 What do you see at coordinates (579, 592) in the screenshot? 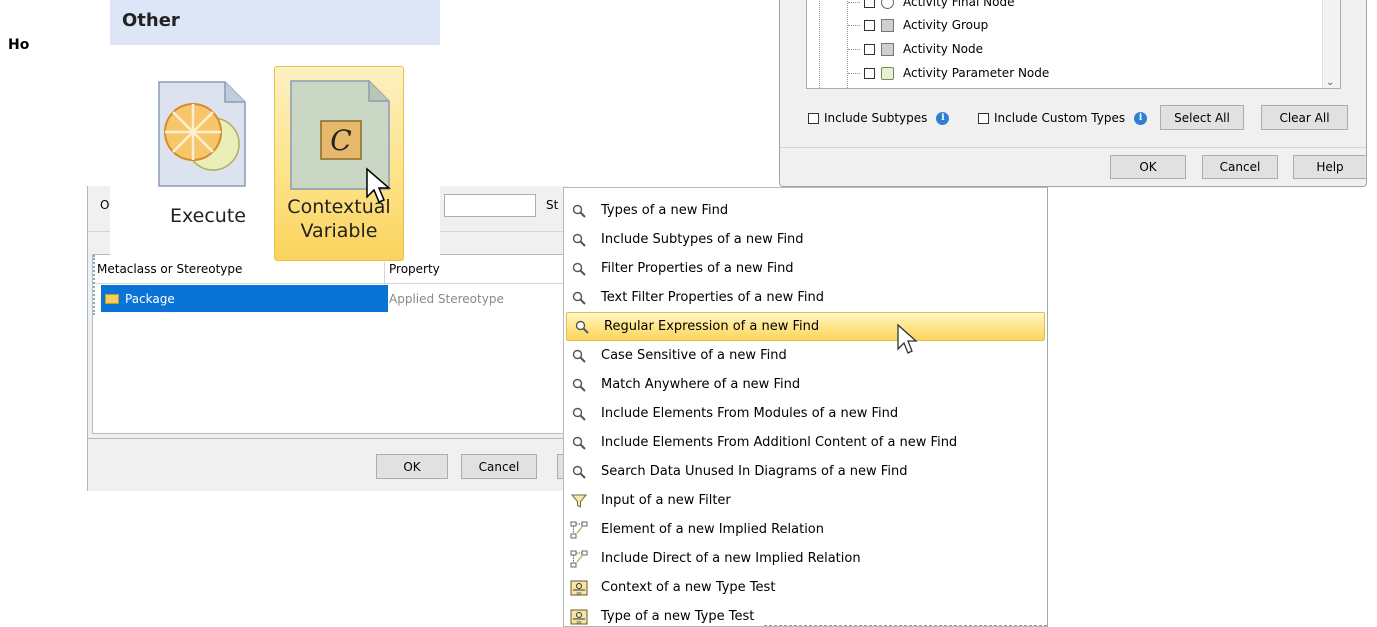
I see `svg-text: oo` at bounding box center [579, 592].